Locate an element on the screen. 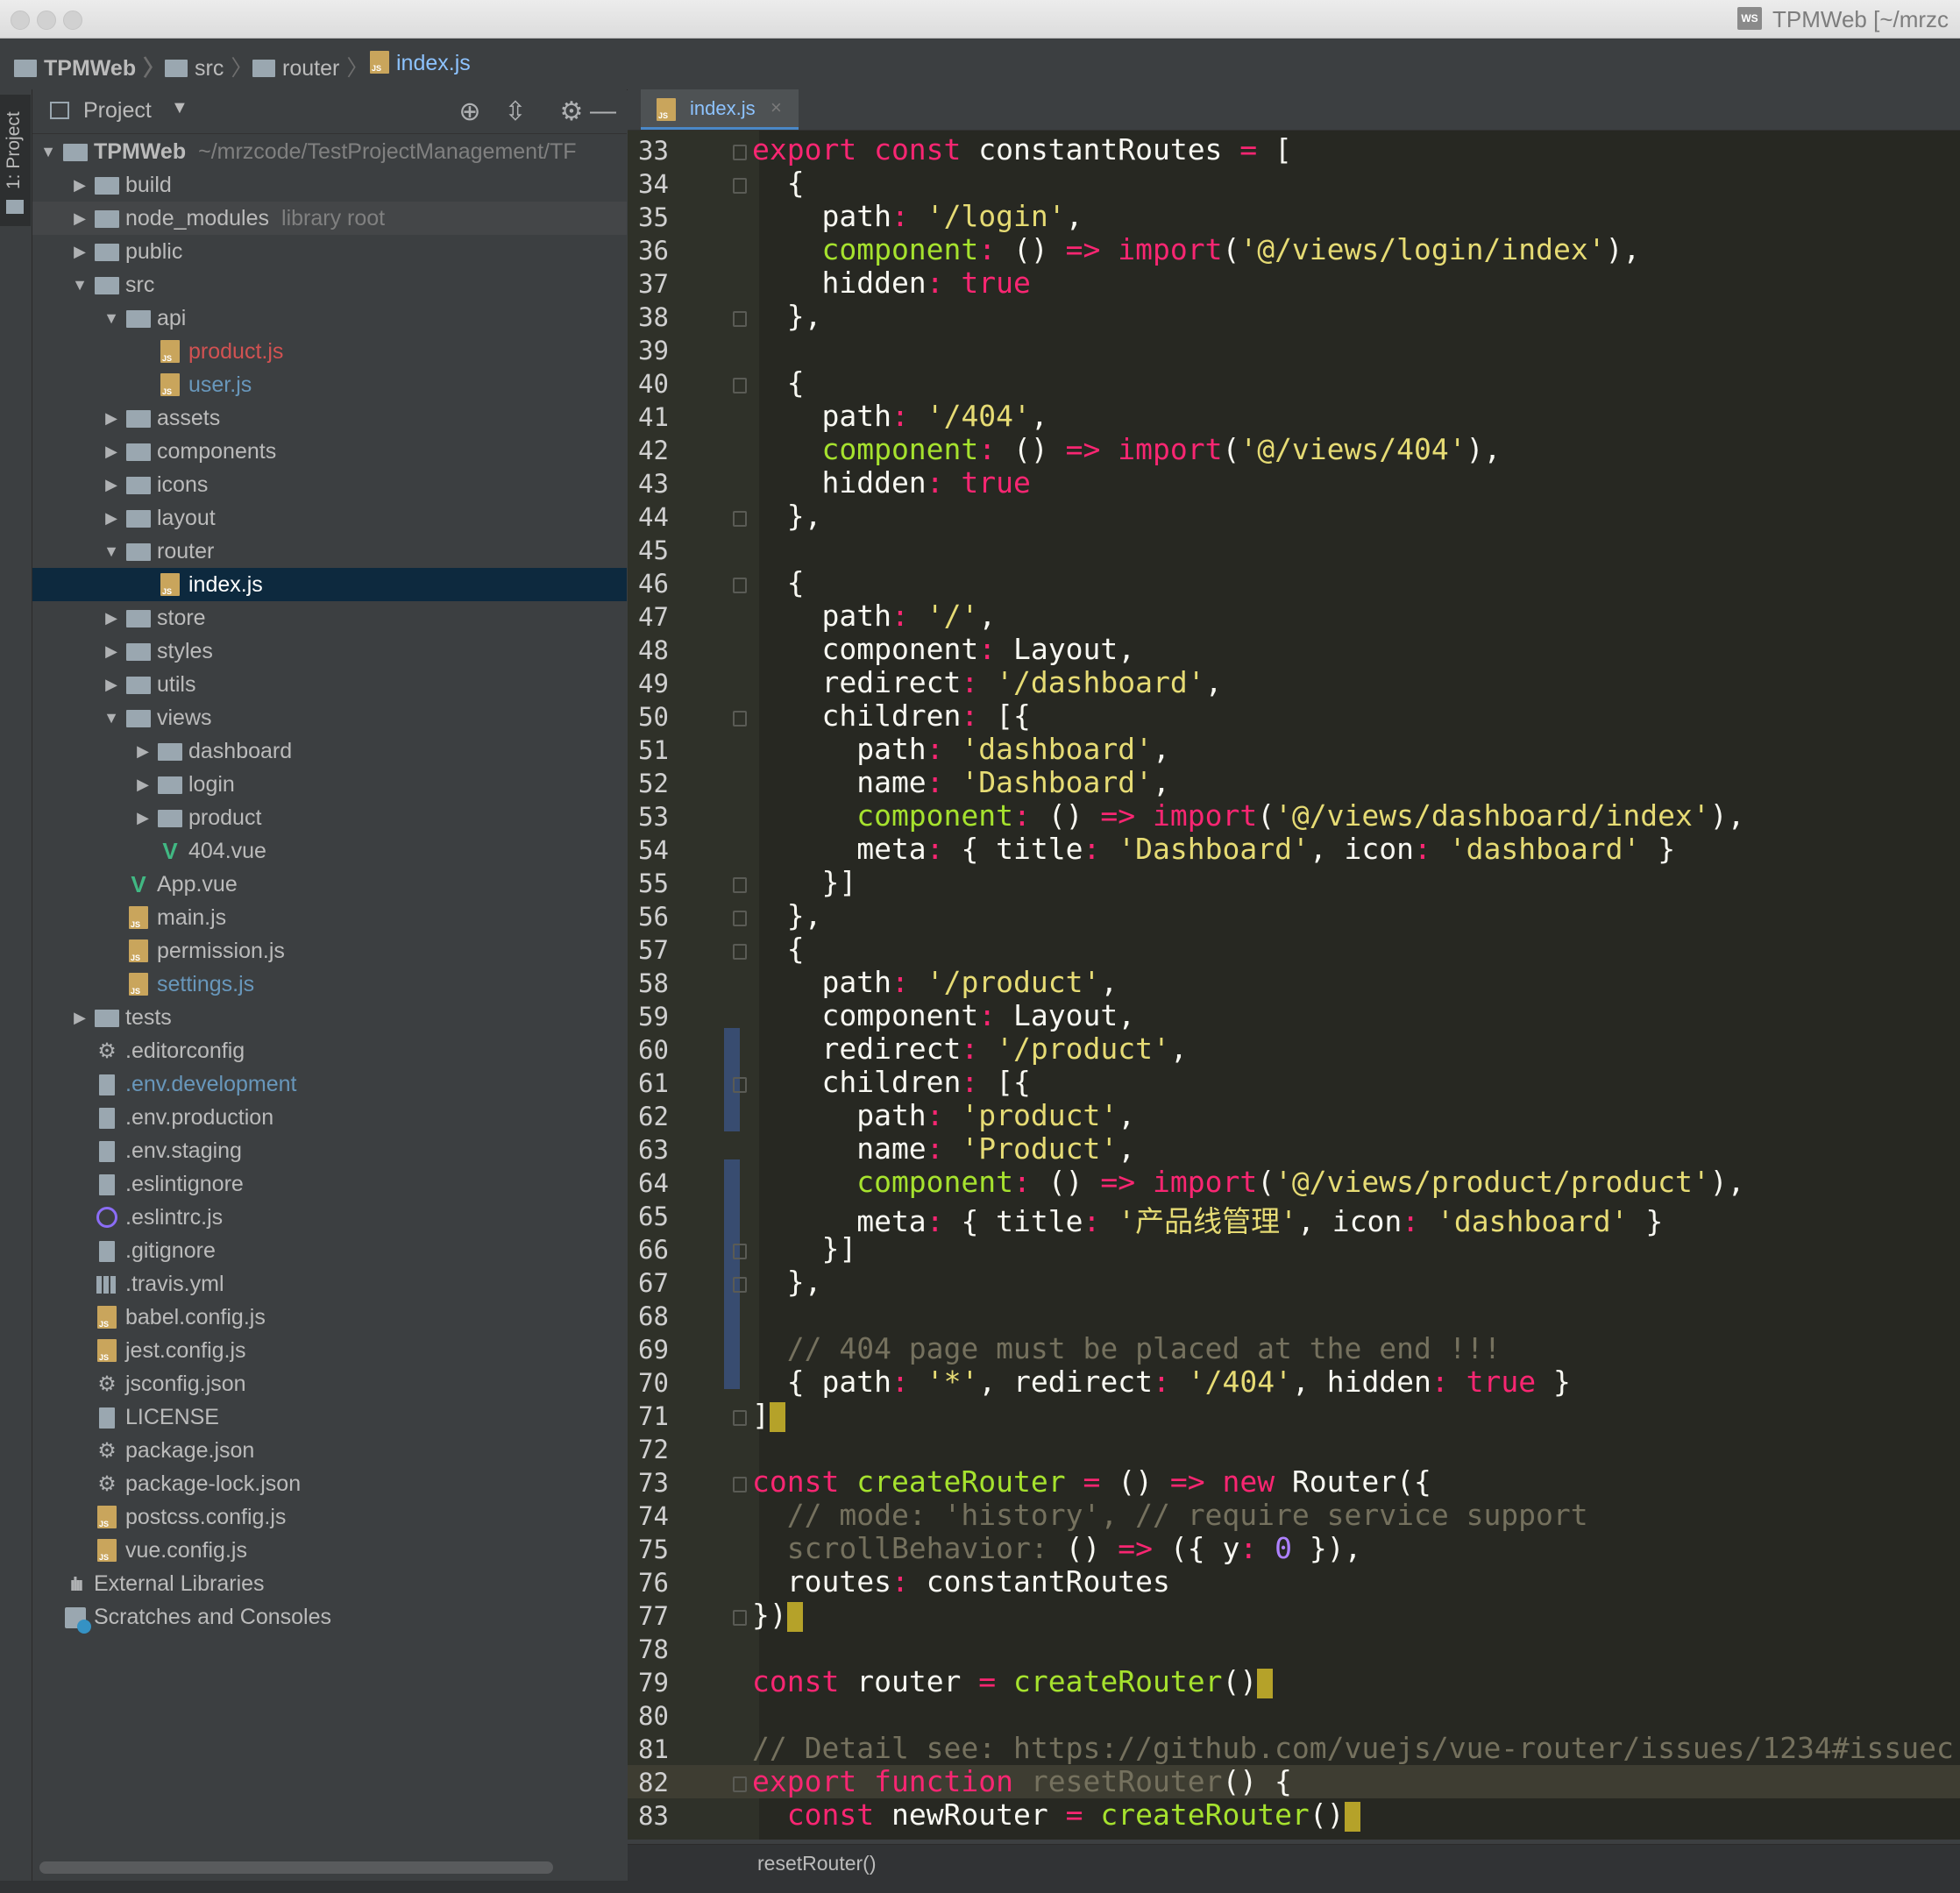 The image size is (1960, 1893). tree-item: ▶ node_modules library root is located at coordinates (329, 218).